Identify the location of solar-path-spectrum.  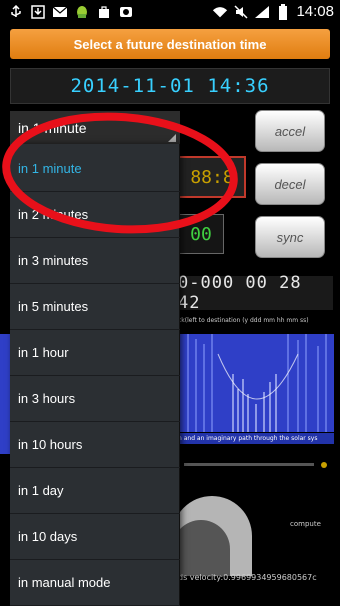
(256, 383).